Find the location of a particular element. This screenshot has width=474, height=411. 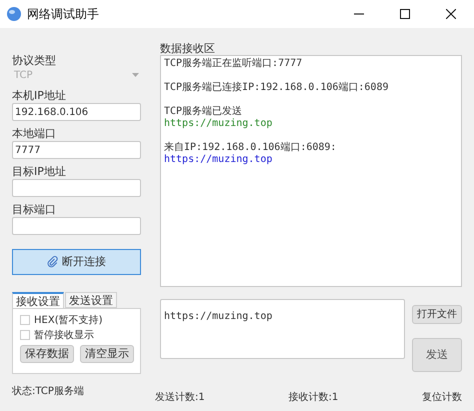

checkbox-label: 暂停接收显示 is located at coordinates (64, 335).